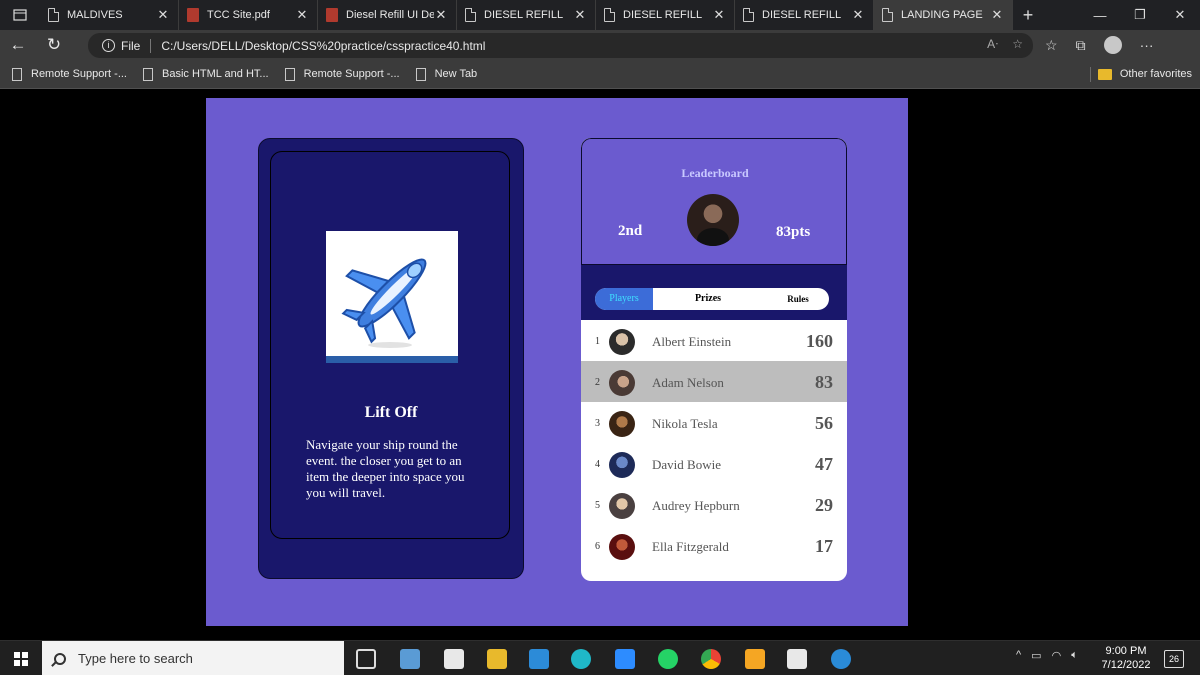 The image size is (1200, 675). I want to click on edge-icon, so click(581, 659).